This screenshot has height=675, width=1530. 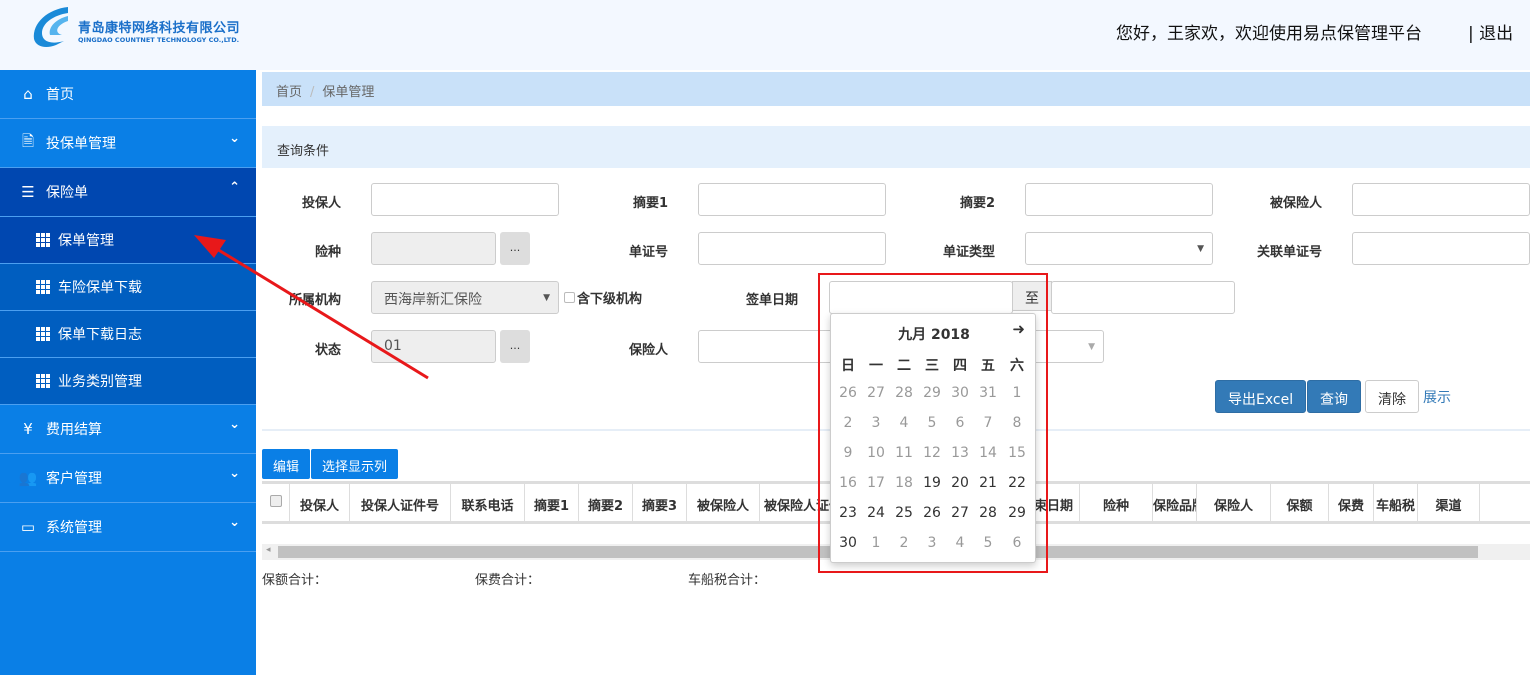 I want to click on sign-date-end-input, so click(x=1143, y=297).